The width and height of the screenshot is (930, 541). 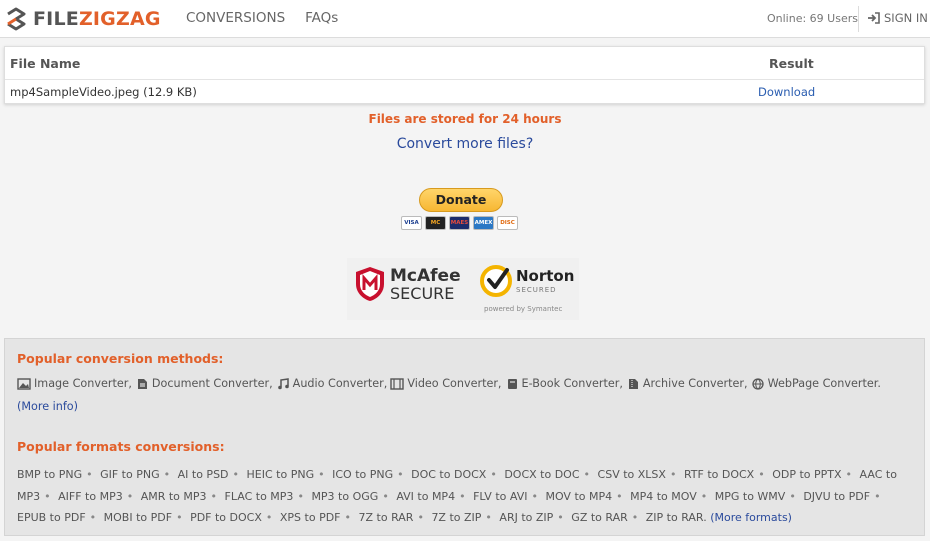 What do you see at coordinates (16, 19) in the screenshot?
I see `zigzag-logo-icon` at bounding box center [16, 19].